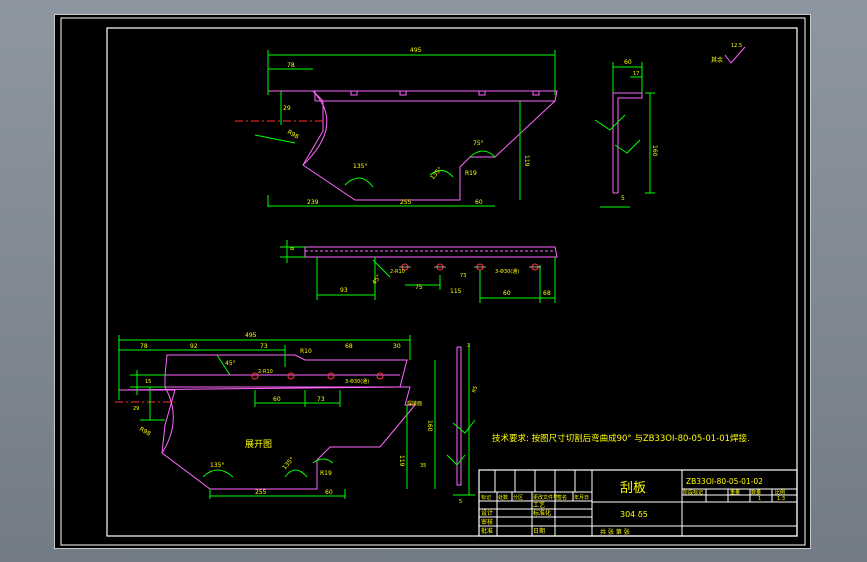 This screenshot has height=562, width=867. I want to click on dim-unf-e: 68, so click(349, 346).